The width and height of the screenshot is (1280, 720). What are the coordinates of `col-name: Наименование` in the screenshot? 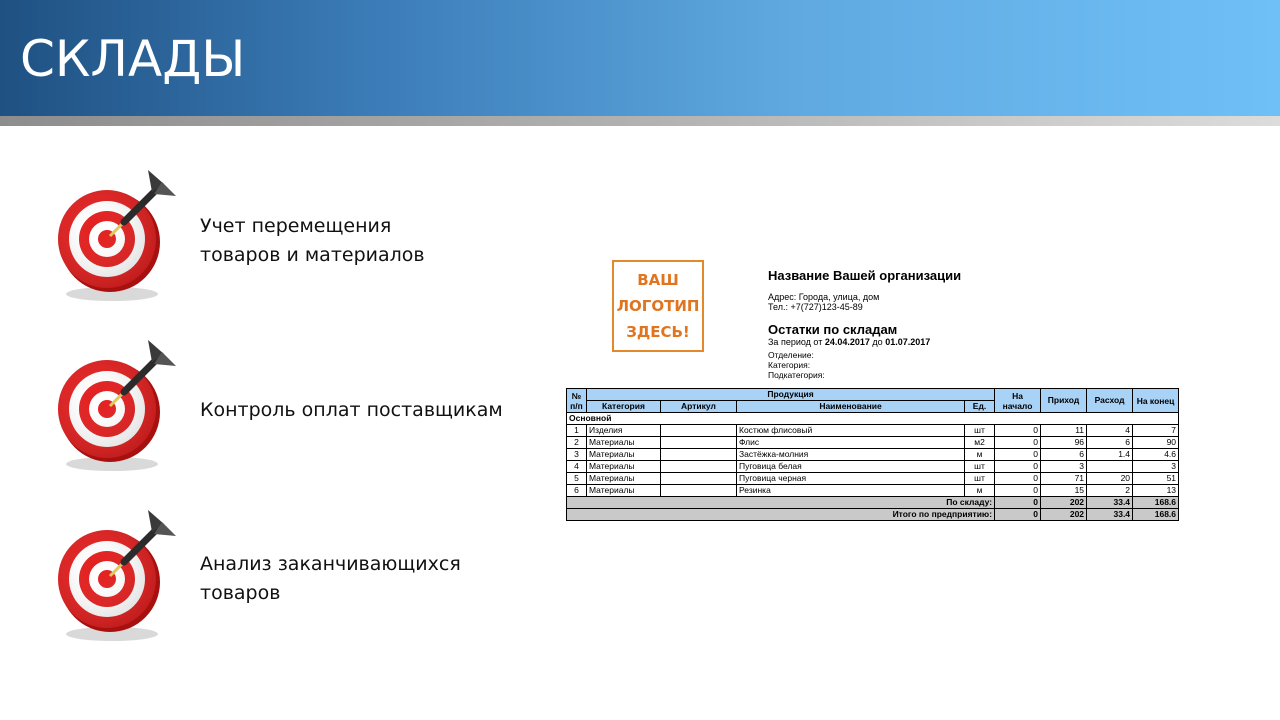 It's located at (850, 406).